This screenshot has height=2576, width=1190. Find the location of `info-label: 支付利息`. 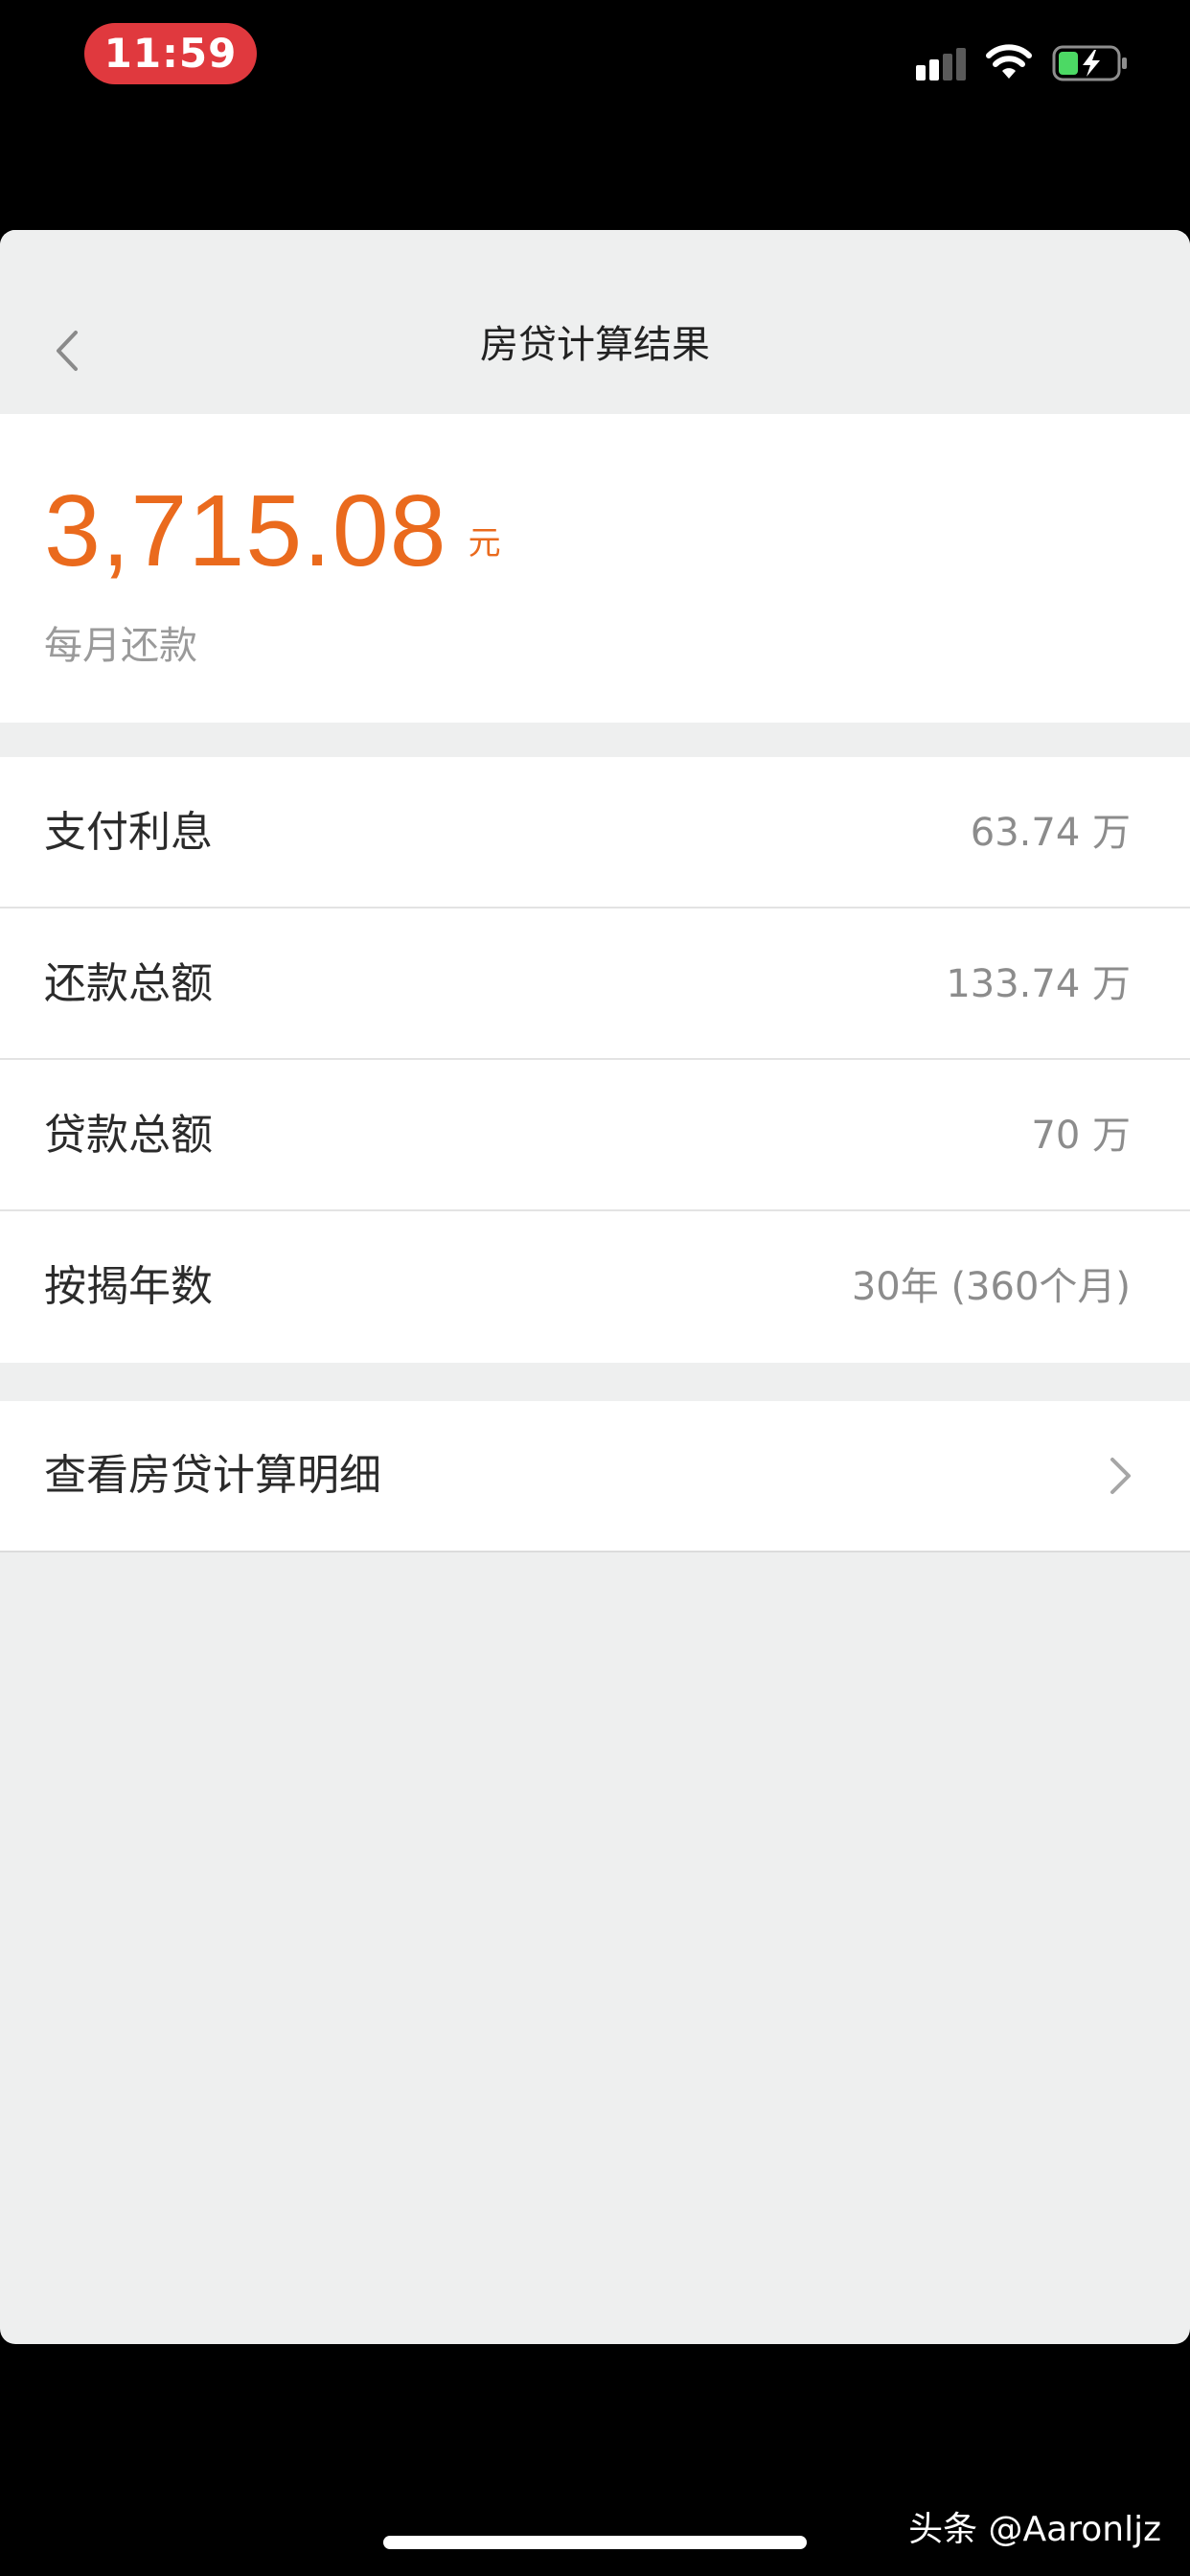

info-label: 支付利息 is located at coordinates (128, 832).